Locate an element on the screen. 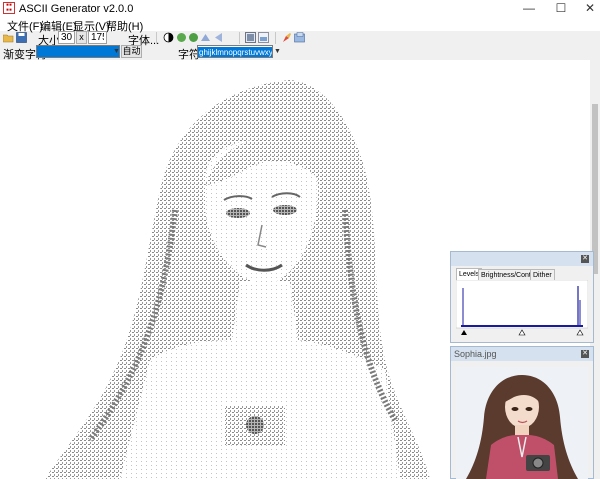  color-brush-icon is located at coordinates (286, 37).